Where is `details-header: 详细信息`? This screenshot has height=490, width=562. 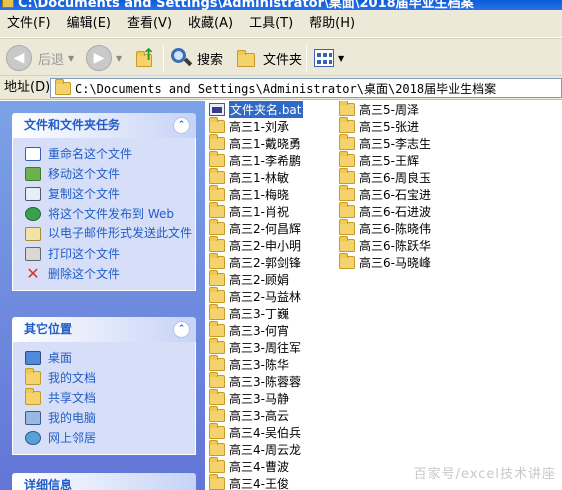 details-header: 详细信息 is located at coordinates (104, 481).